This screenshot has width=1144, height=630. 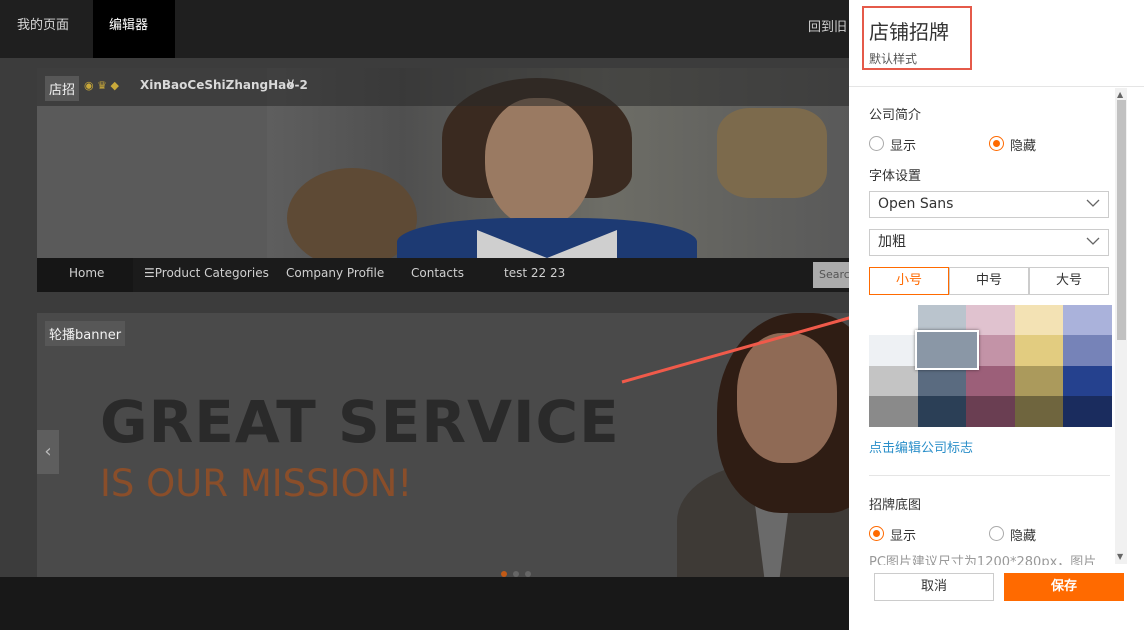 I want to click on back-to-old-link: 回到旧, so click(x=827, y=25).